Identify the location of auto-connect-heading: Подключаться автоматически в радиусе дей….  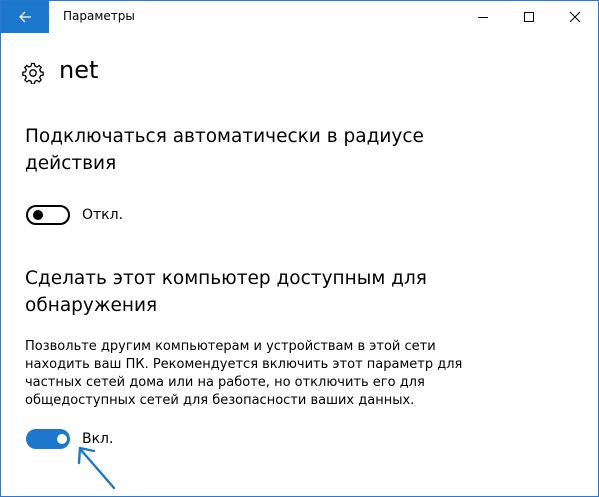
(235, 150).